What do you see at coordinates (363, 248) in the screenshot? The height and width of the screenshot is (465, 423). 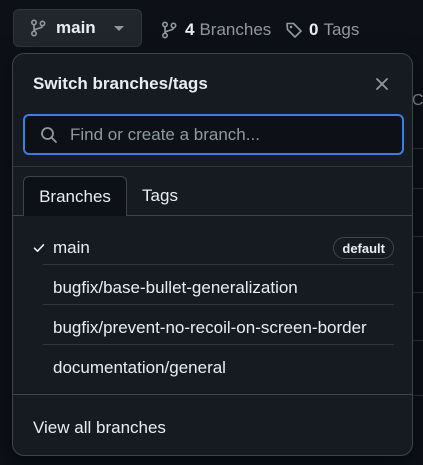 I see `default-badge: default` at bounding box center [363, 248].